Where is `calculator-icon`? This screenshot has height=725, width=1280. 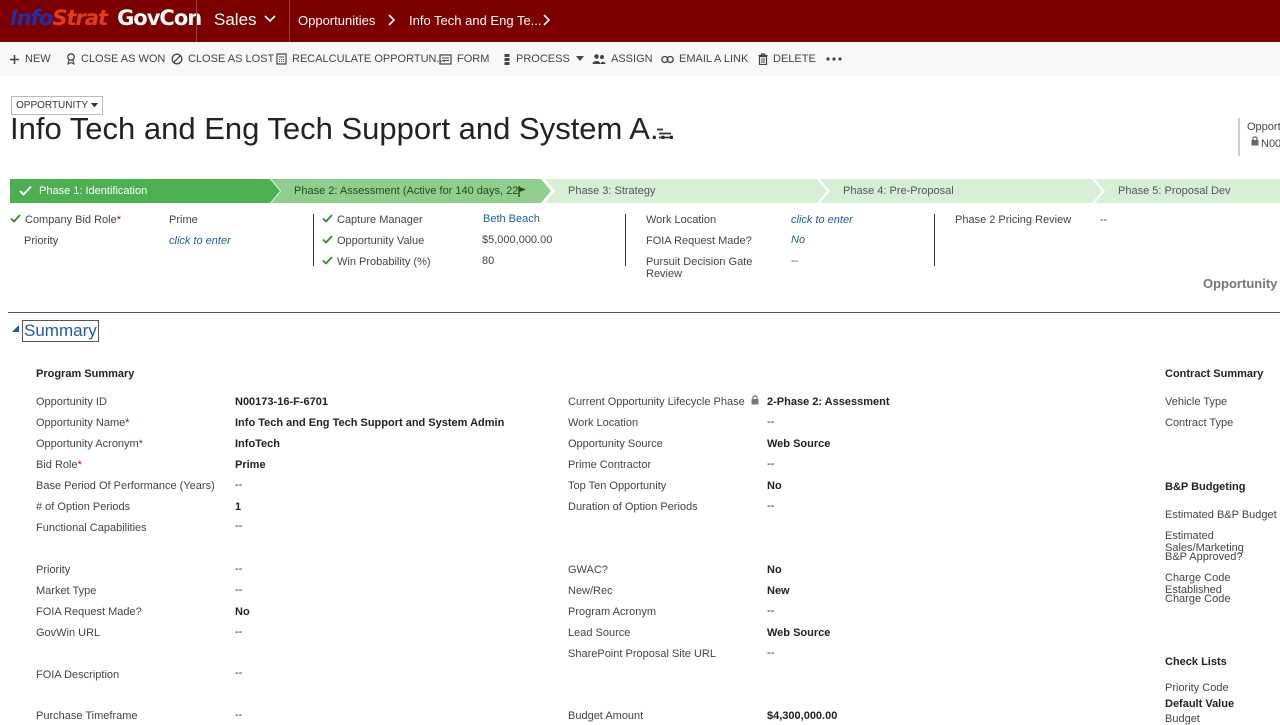 calculator-icon is located at coordinates (281, 59).